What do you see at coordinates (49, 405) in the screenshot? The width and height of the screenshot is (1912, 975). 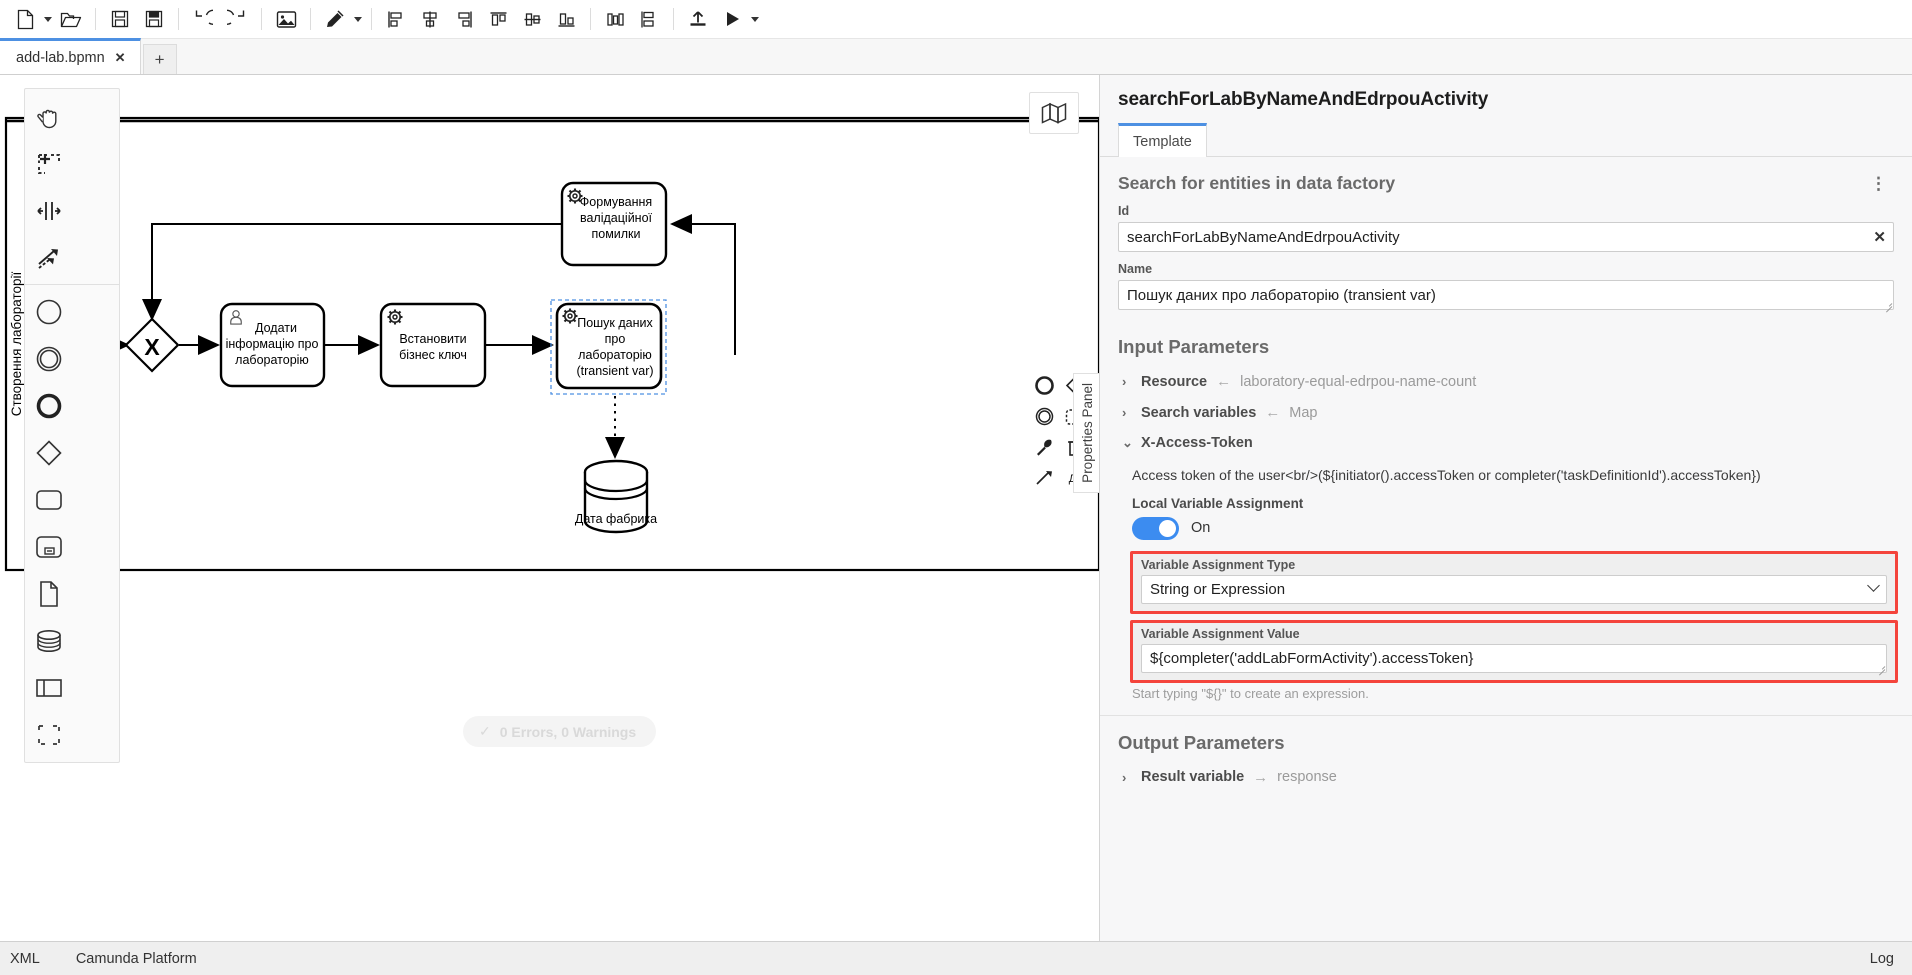 I see `create-end-event` at bounding box center [49, 405].